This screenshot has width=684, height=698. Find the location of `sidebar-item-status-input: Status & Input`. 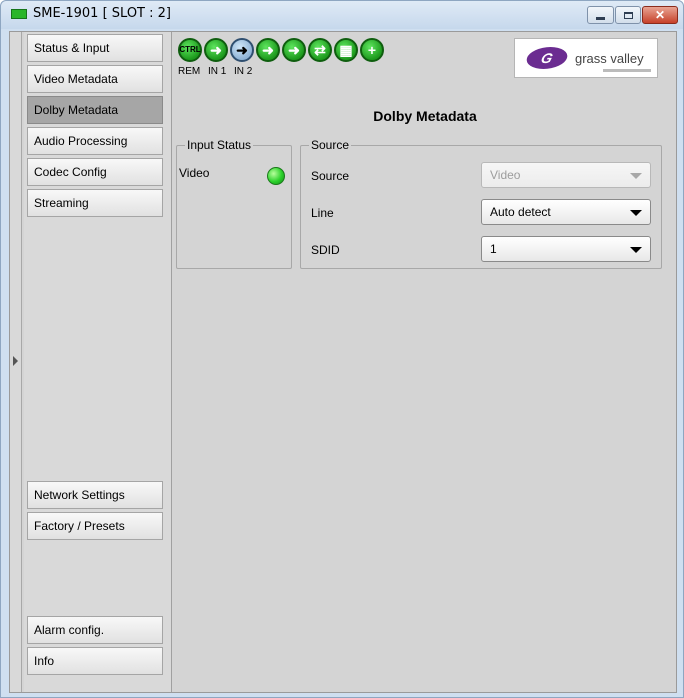

sidebar-item-status-input: Status & Input is located at coordinates (95, 48).